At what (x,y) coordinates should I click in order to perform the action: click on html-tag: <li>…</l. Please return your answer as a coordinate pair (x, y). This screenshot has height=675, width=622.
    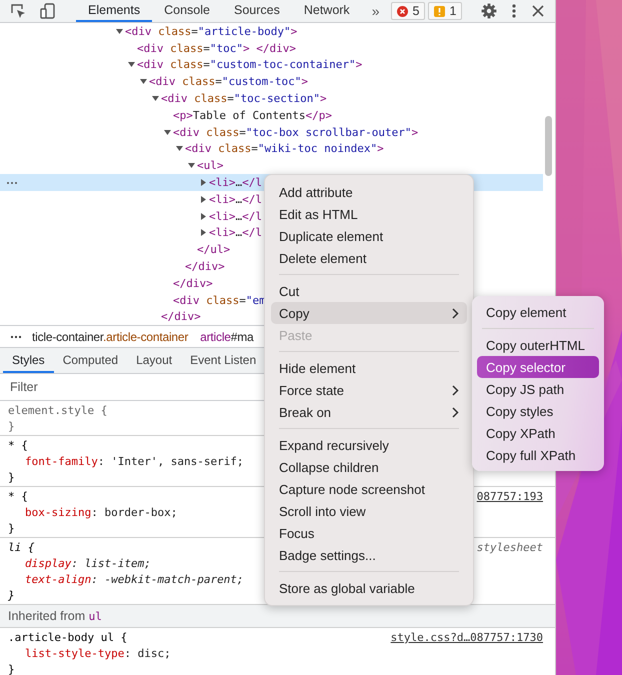
    Looking at the image, I should click on (235, 183).